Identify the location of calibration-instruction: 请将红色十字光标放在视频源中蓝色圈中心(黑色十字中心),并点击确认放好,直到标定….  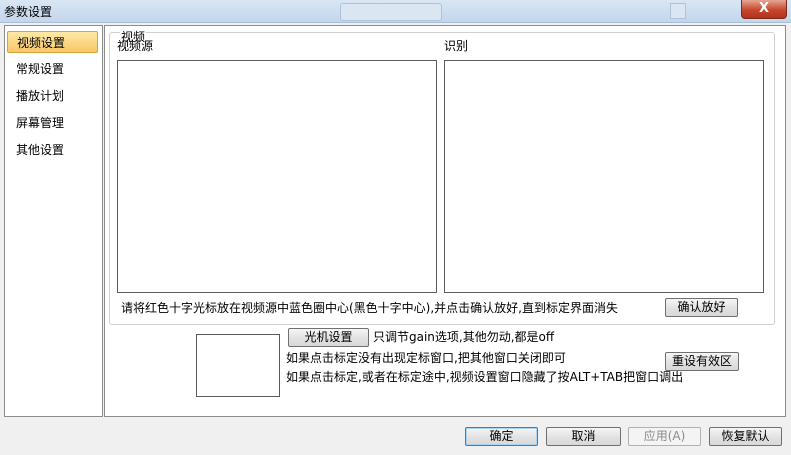
(369, 308).